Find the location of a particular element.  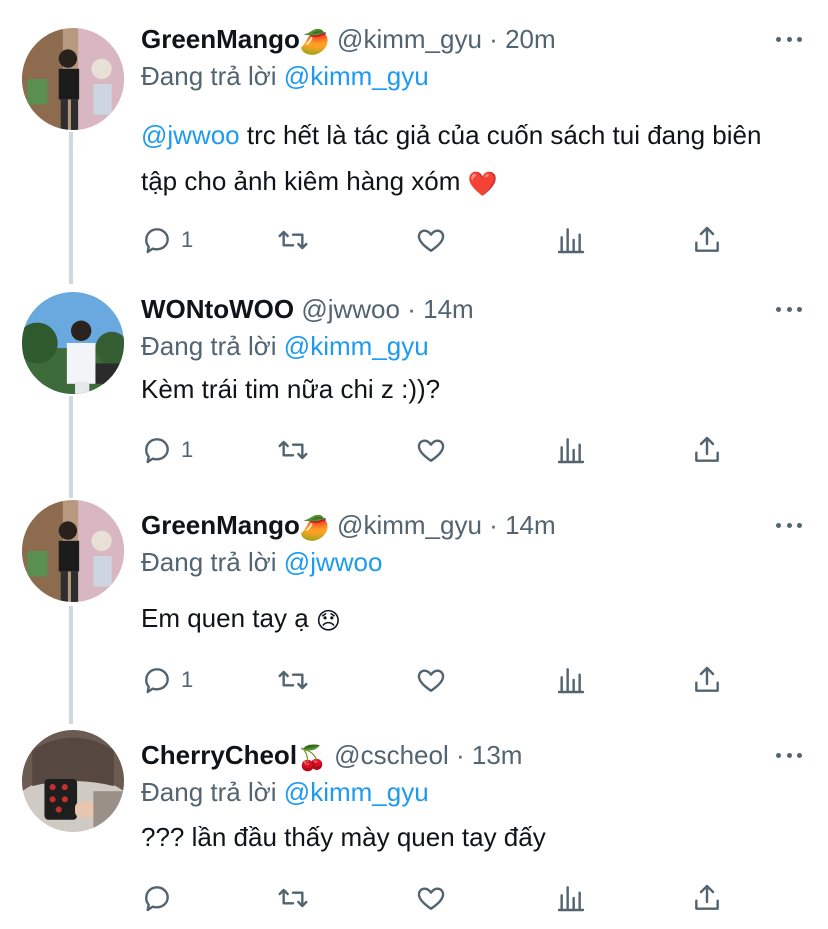

tweet-header: GreenMango🥭 @kimm_gyu · 14m is located at coordinates (348, 527).